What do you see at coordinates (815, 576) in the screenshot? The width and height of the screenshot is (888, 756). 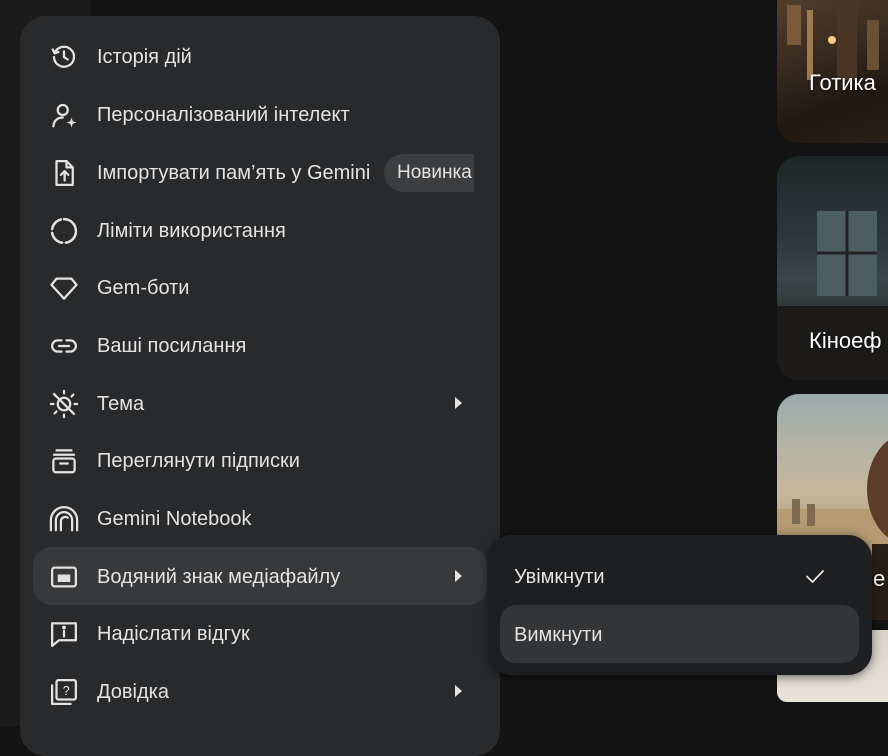 I see `checkmark-icon` at bounding box center [815, 576].